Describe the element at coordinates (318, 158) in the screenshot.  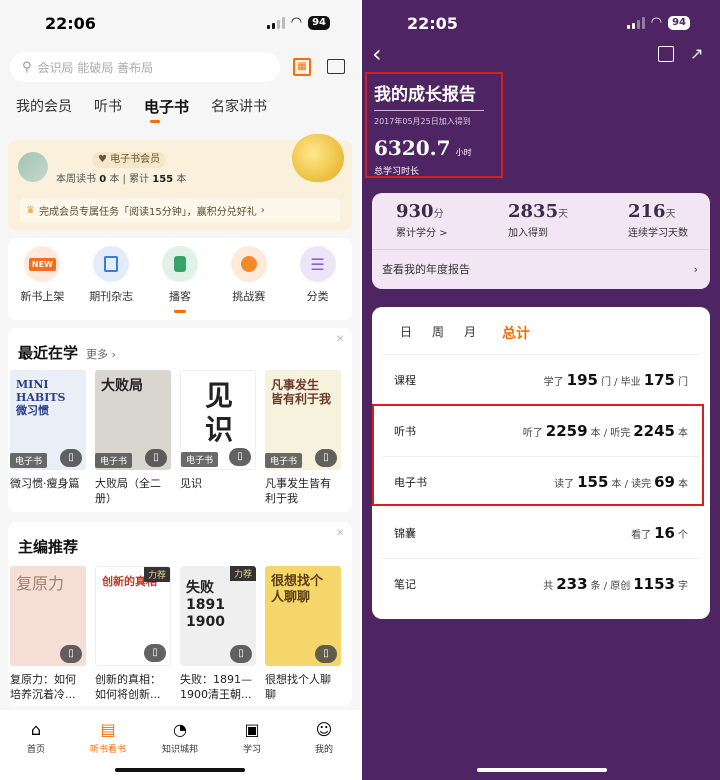
I see `gold-coin-icon` at that location.